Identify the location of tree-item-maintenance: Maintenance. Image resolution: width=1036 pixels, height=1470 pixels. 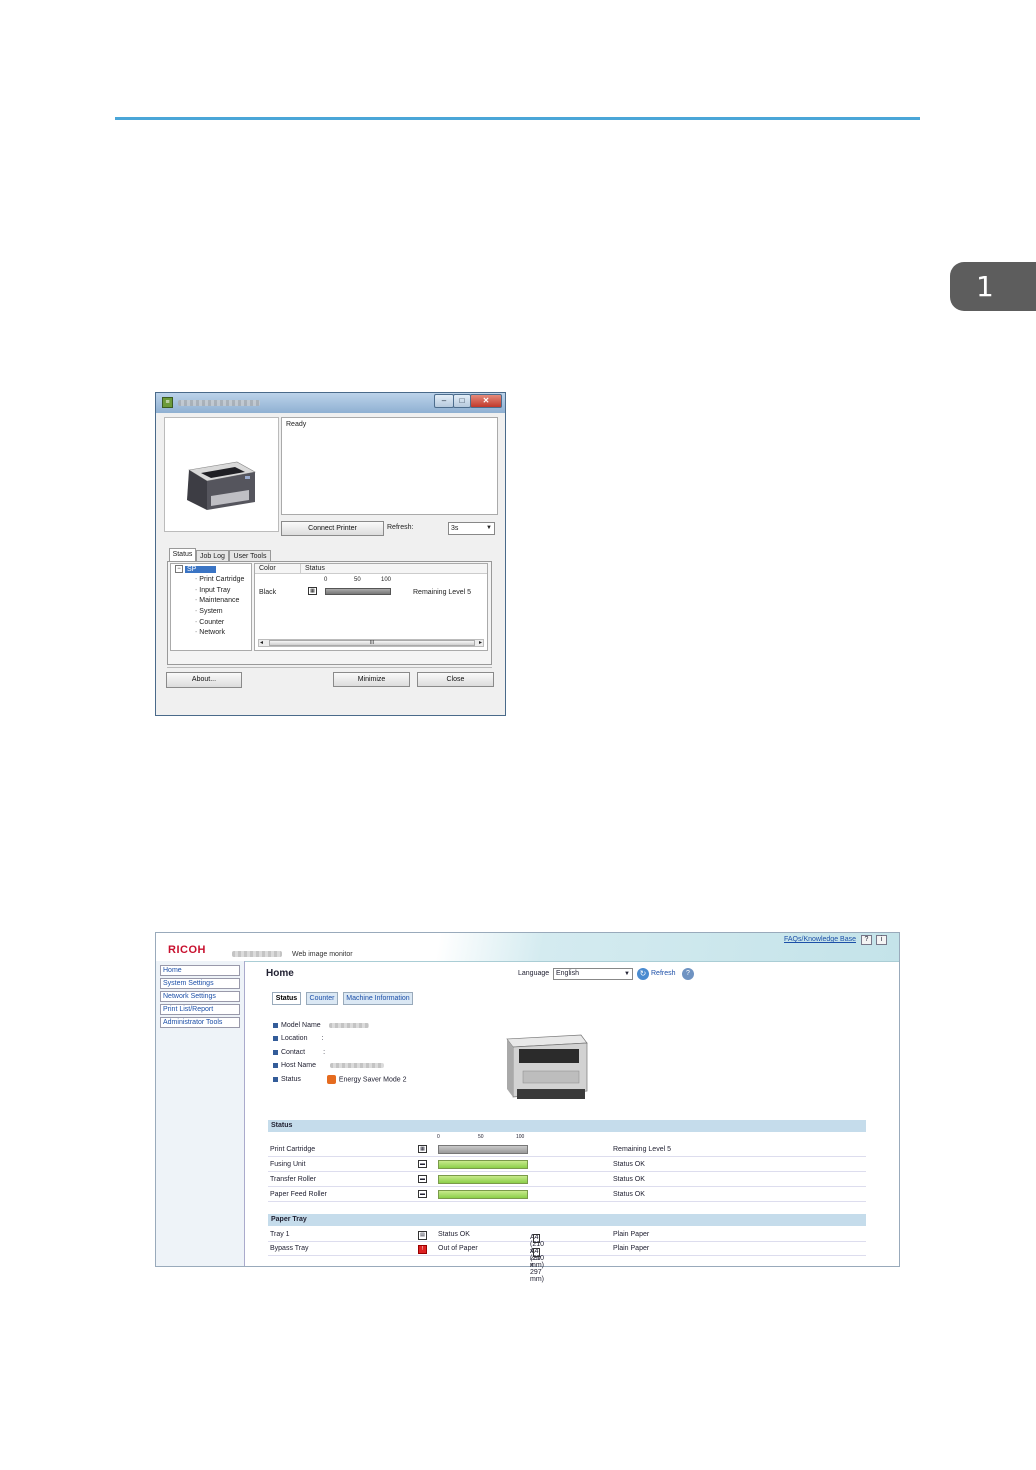
(217, 600).